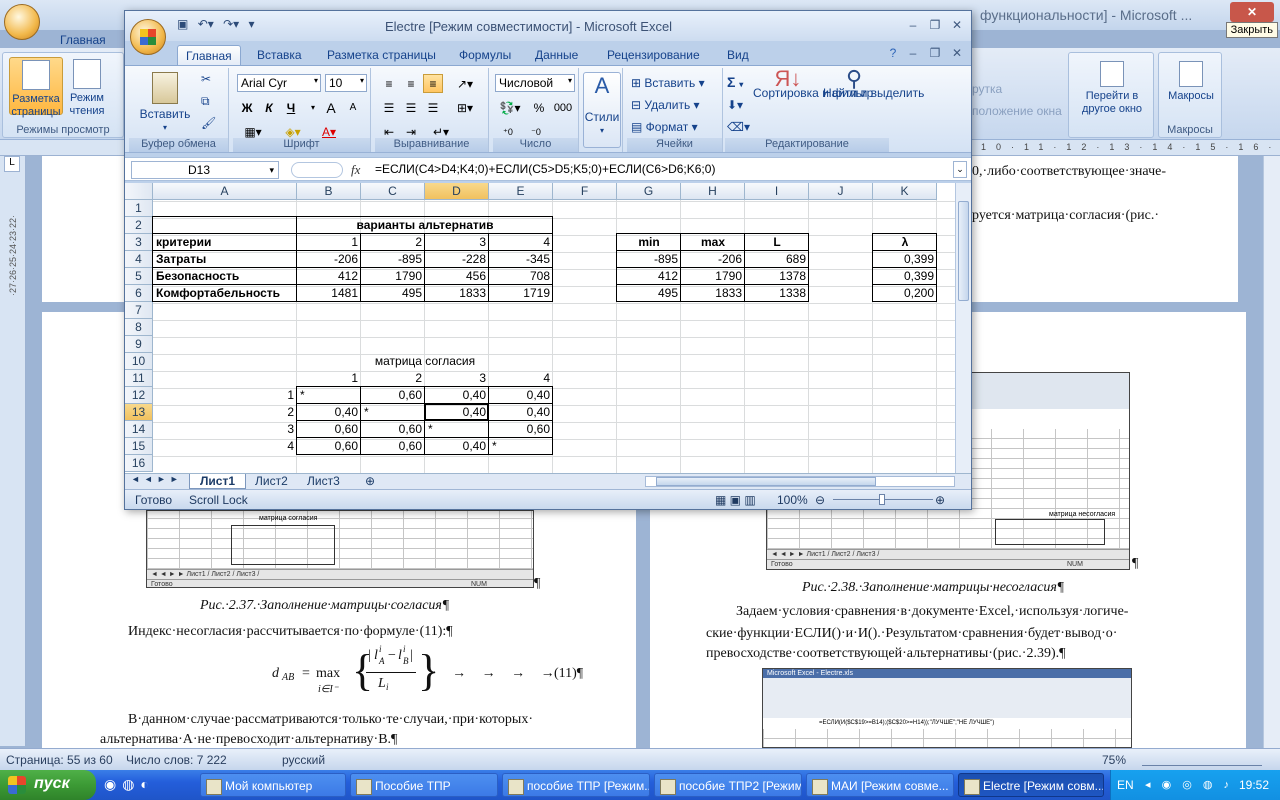 Image resolution: width=1280 pixels, height=800 pixels. I want to click on cell-d15: 0,40, so click(457, 446).